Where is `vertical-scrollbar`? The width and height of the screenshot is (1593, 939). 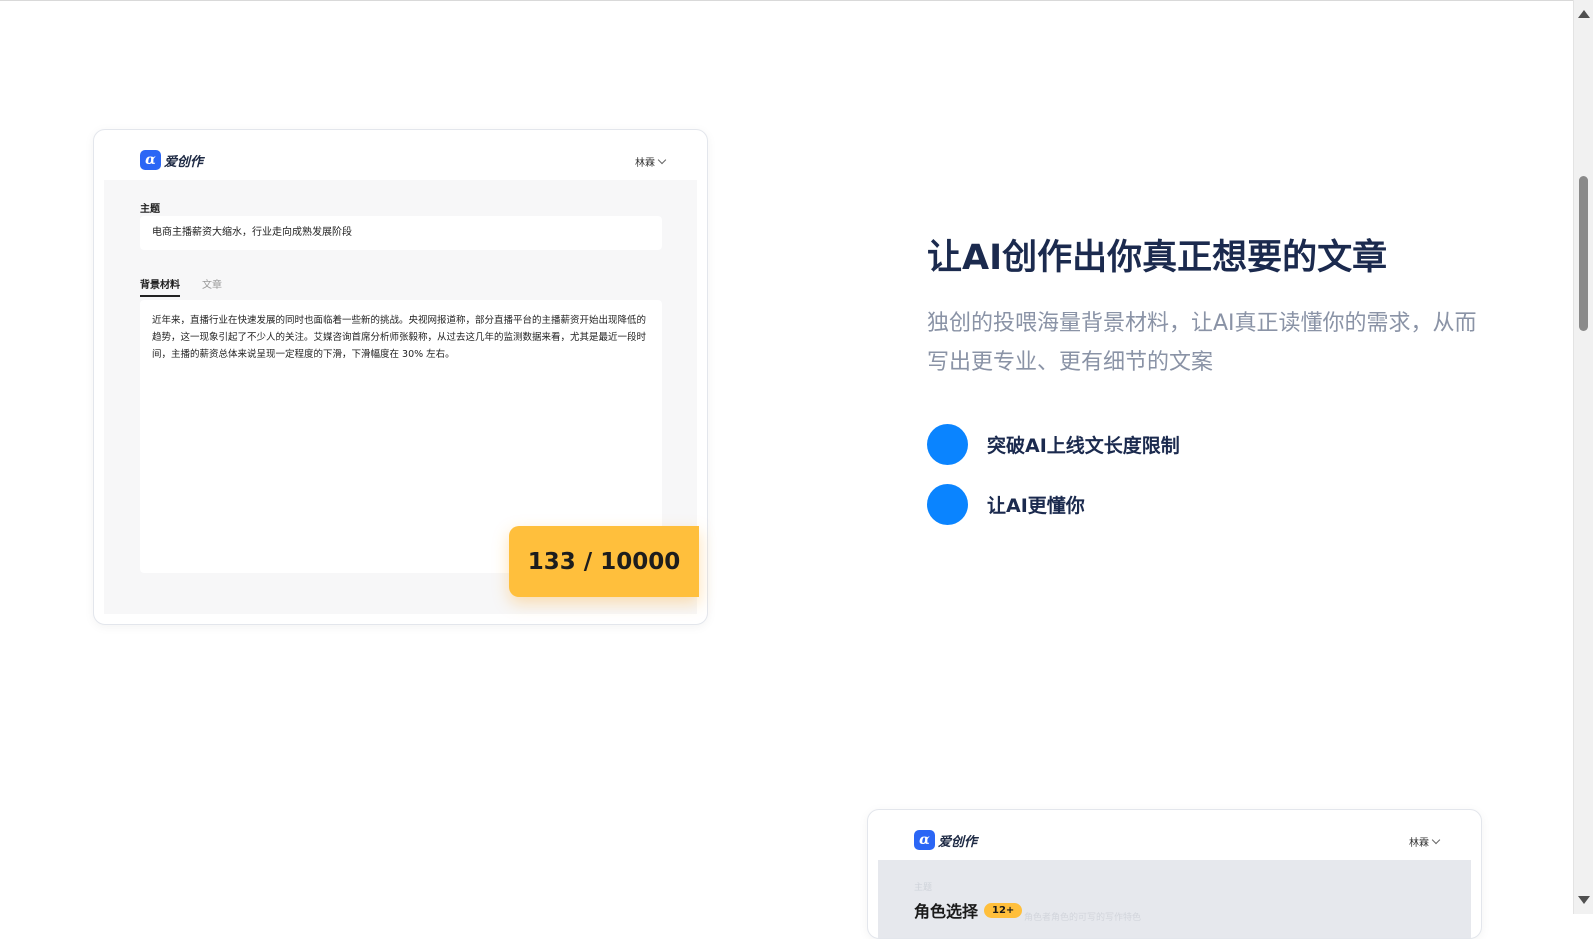
vertical-scrollbar is located at coordinates (1583, 457).